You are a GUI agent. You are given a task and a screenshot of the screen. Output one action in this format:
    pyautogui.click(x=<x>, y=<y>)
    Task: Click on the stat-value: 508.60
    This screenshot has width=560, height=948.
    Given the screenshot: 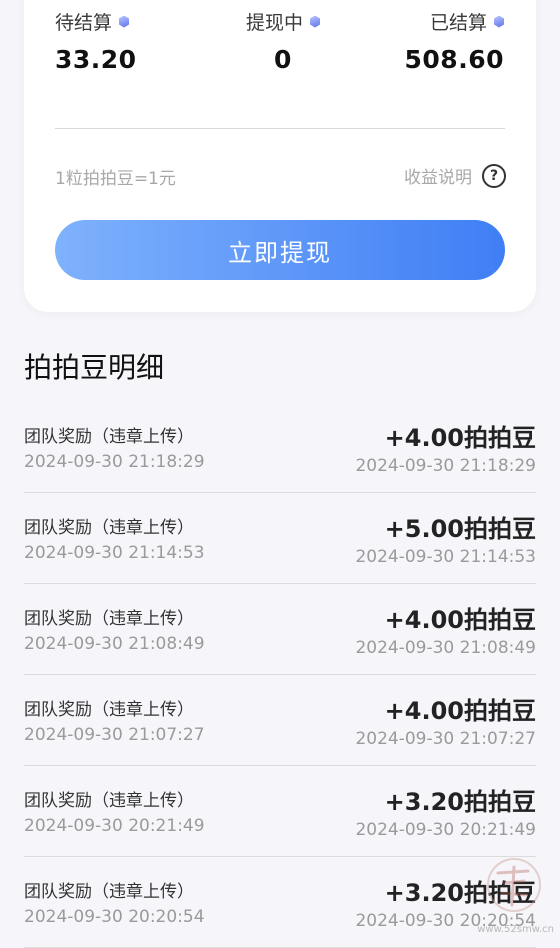 What is the action you would take?
    pyautogui.click(x=454, y=59)
    